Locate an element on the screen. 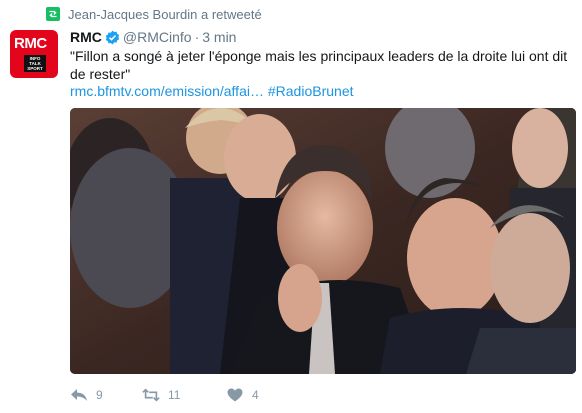 This screenshot has height=413, width=582. tweet-header: RMC @RMCinfo · 3 min is located at coordinates (153, 37).